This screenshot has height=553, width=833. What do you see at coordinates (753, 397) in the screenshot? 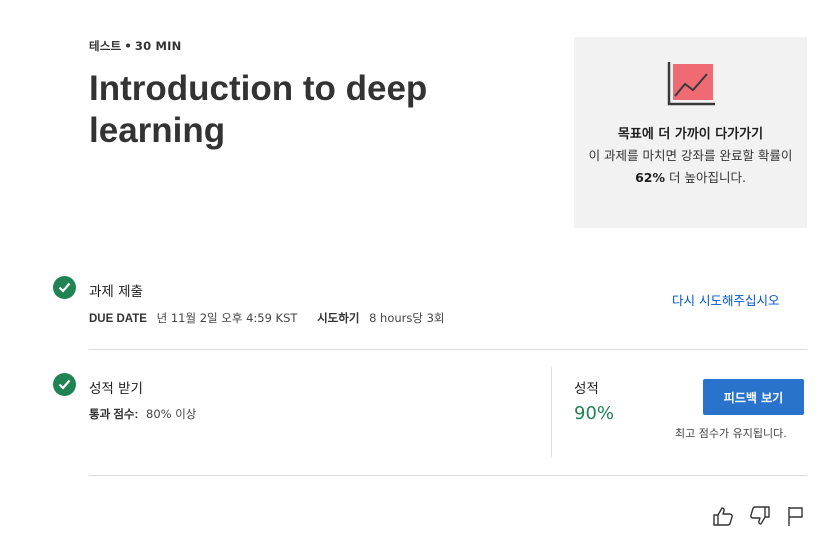
I see `view-feedback-button: 피드백 보기` at bounding box center [753, 397].